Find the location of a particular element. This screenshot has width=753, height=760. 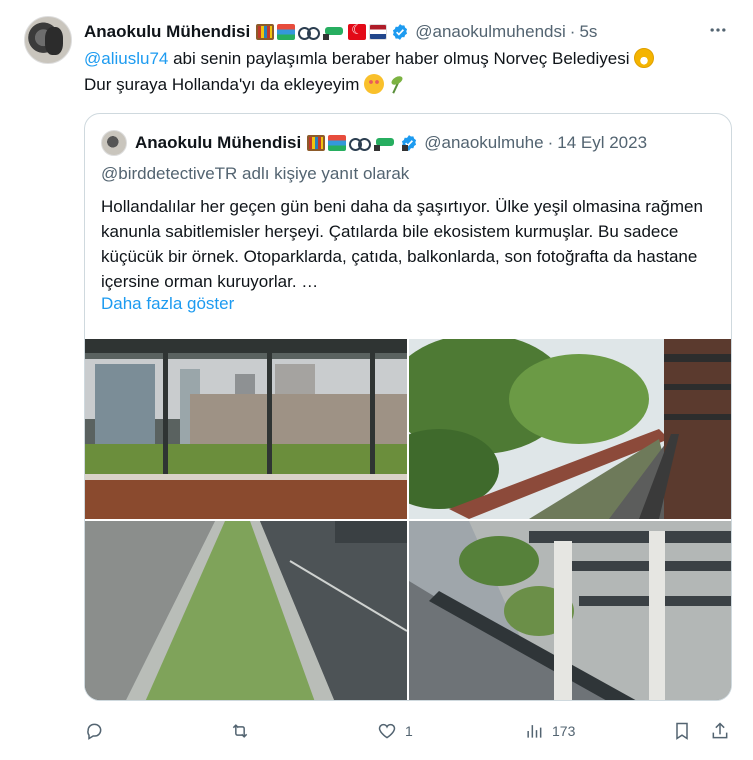

author-handle: @anaokulmuhendsi is located at coordinates (490, 32).